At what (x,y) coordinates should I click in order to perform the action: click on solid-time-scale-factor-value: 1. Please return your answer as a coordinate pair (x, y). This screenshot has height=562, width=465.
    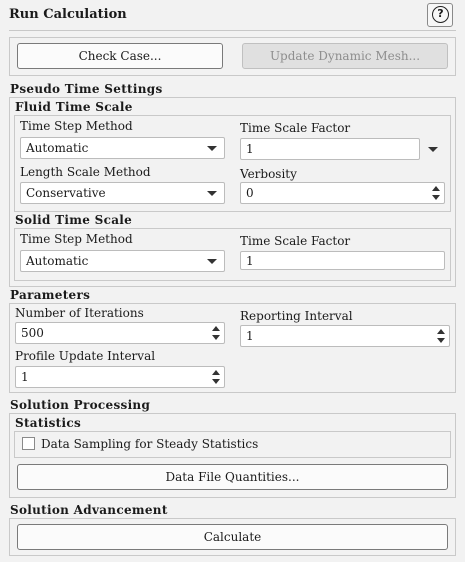
    Looking at the image, I should click on (250, 260).